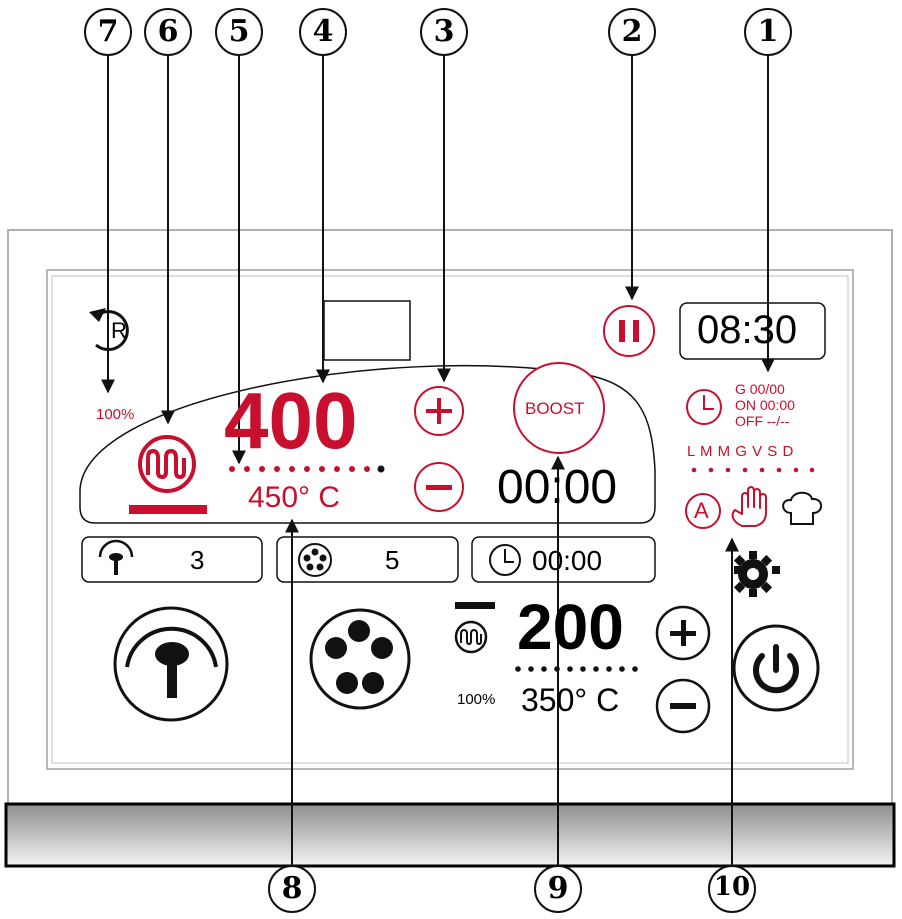  I want to click on zone2-value: 200, so click(570, 627).